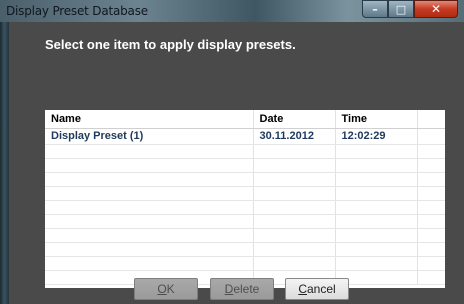 The image size is (464, 304). I want to click on close-icon: ✕, so click(436, 9).